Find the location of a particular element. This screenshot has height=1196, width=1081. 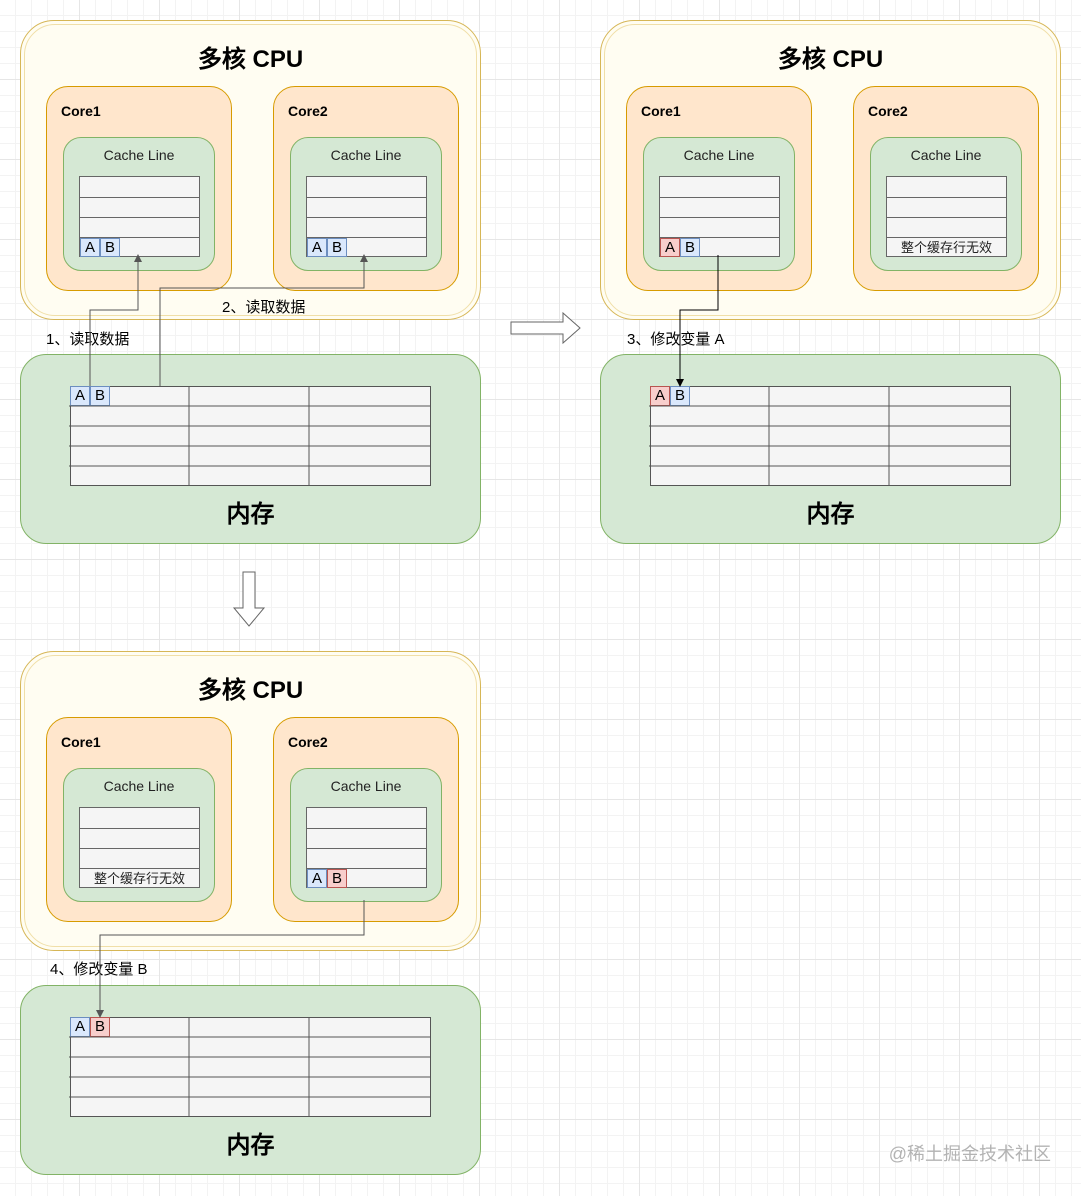

flow-arrow-right is located at coordinates (545, 328).